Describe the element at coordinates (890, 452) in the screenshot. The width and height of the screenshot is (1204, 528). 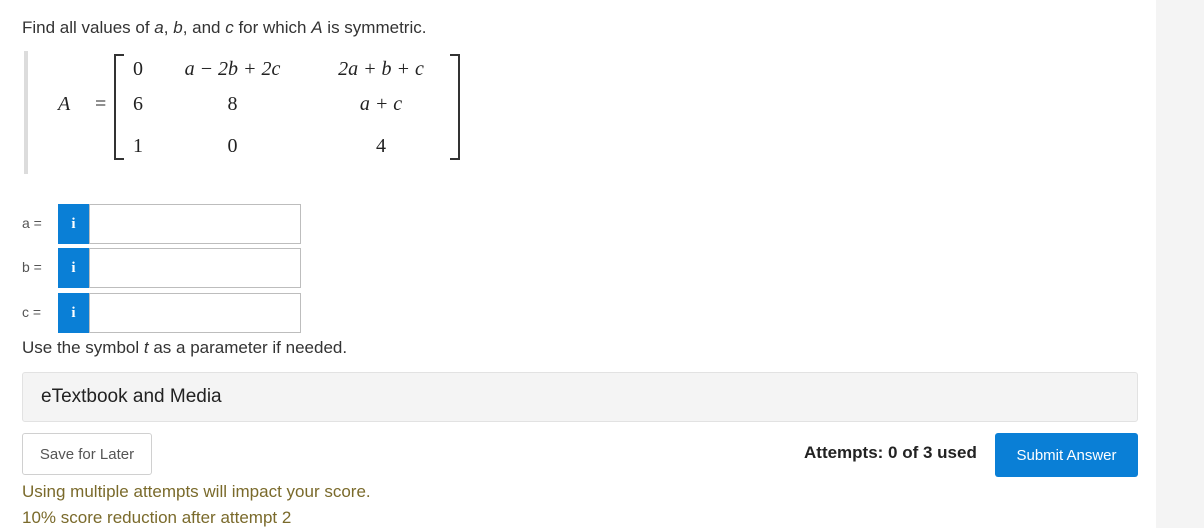
I see `attempts-counter: Attempts: 0 of 3 used` at that location.